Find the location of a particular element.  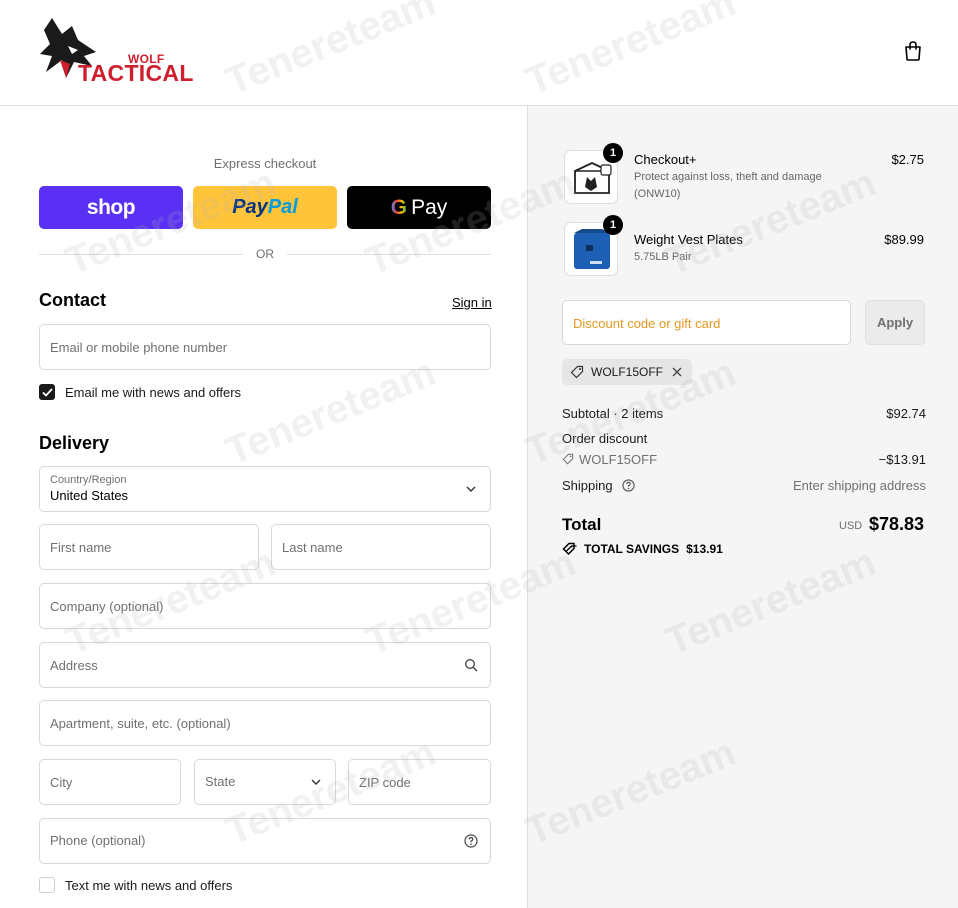

item-name: Weight Vest Plates is located at coordinates (688, 239).